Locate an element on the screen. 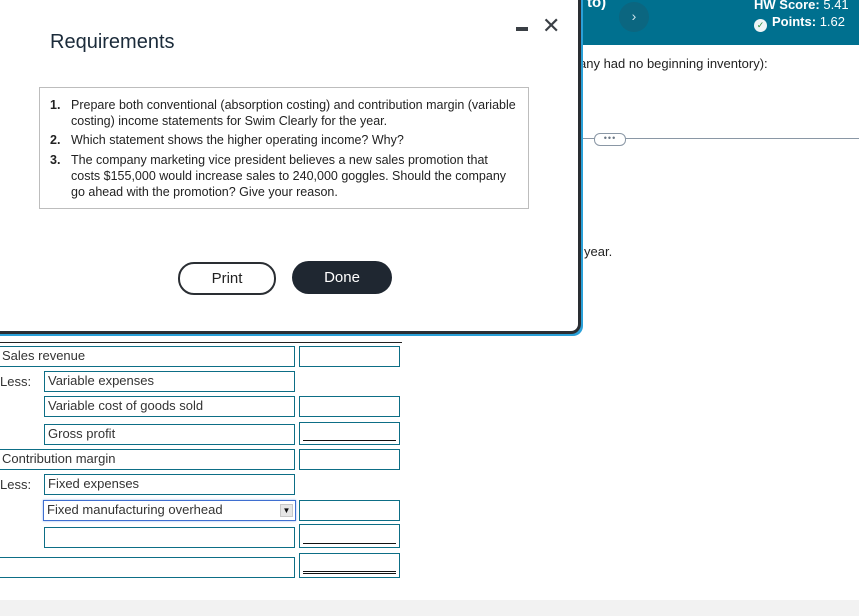  page-footer is located at coordinates (429, 608).